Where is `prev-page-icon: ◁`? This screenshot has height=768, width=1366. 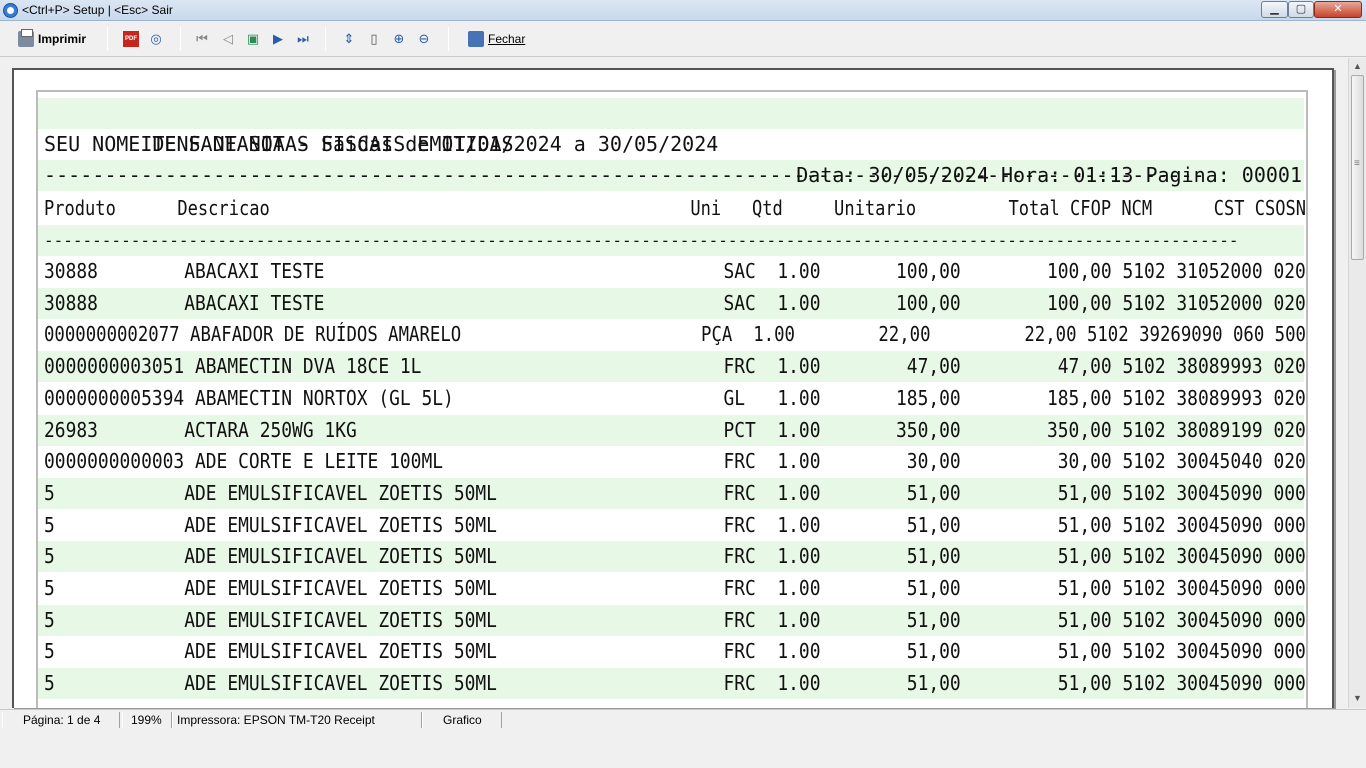 prev-page-icon: ◁ is located at coordinates (228, 39).